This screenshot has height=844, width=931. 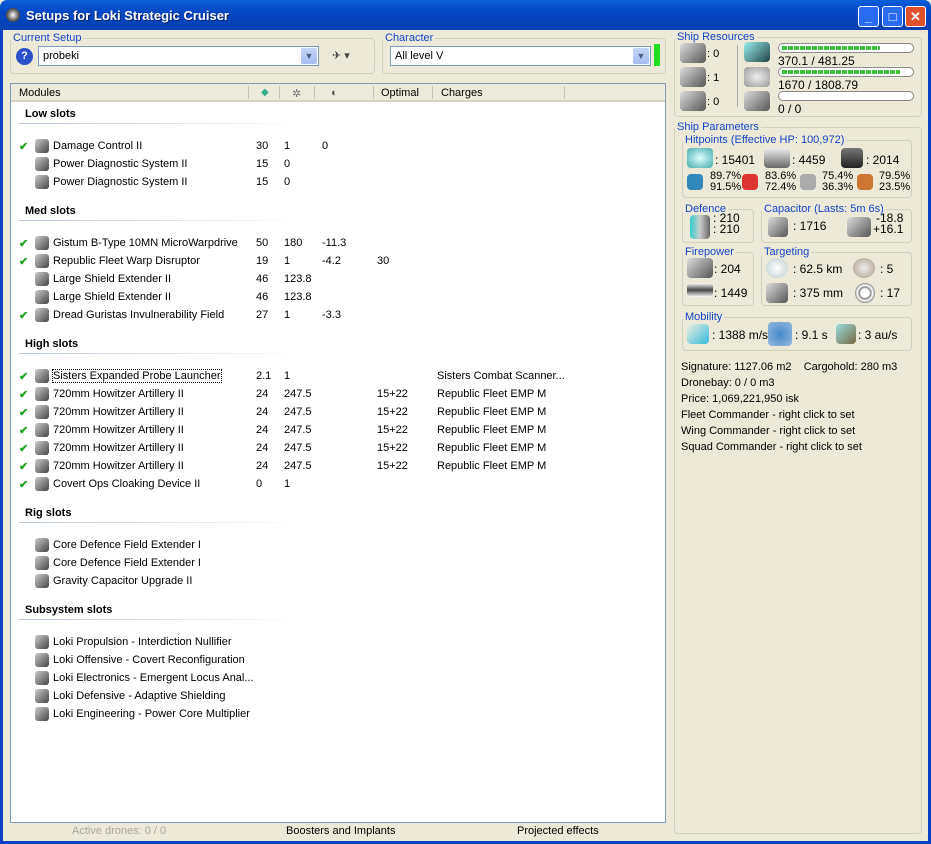 What do you see at coordinates (338, 484) in the screenshot?
I see `module-row: ✔ Covert Ops Cloaking Device II 0 1` at bounding box center [338, 484].